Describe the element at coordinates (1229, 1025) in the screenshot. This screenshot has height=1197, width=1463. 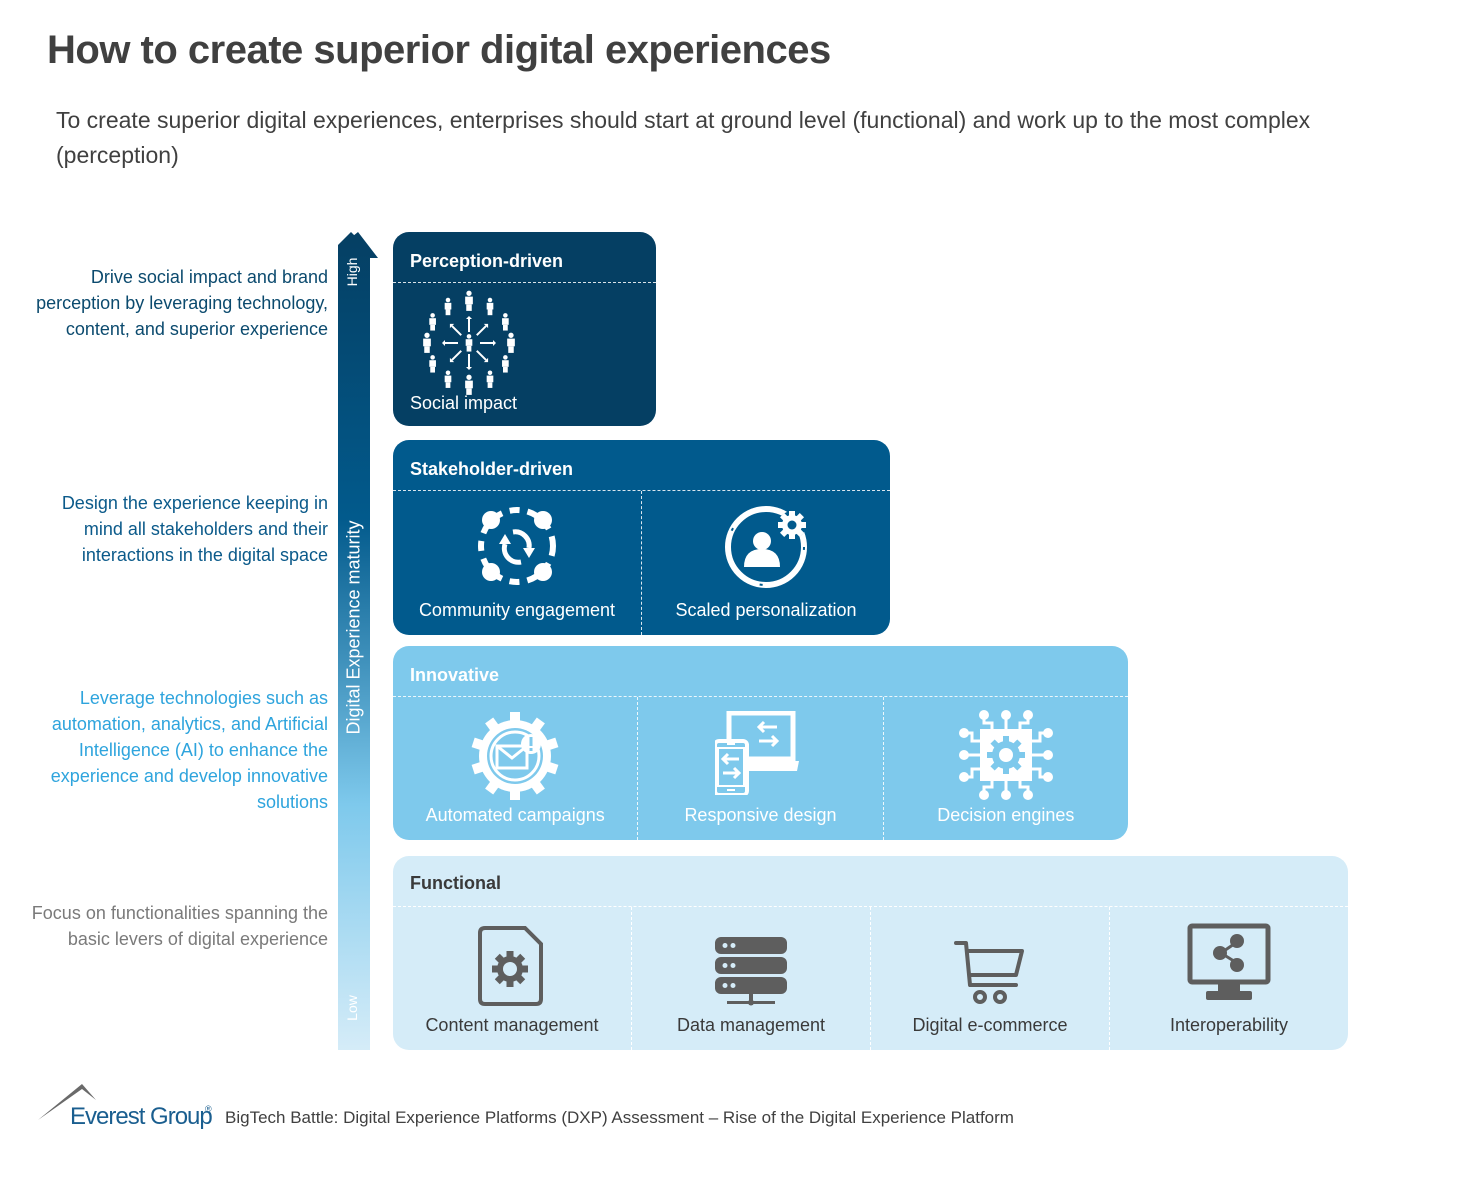
I see `capability-label: Interoperability` at that location.